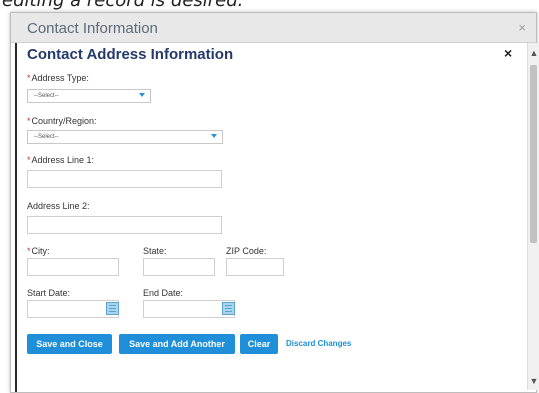 The width and height of the screenshot is (539, 393). What do you see at coordinates (92, 28) in the screenshot?
I see `outer-dialog-title: Contact Information` at bounding box center [92, 28].